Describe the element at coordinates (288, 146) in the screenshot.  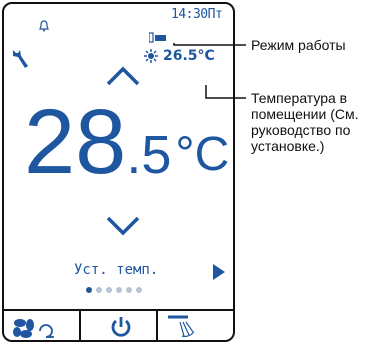
I see `callout-room-temp-line: установке.)` at that location.